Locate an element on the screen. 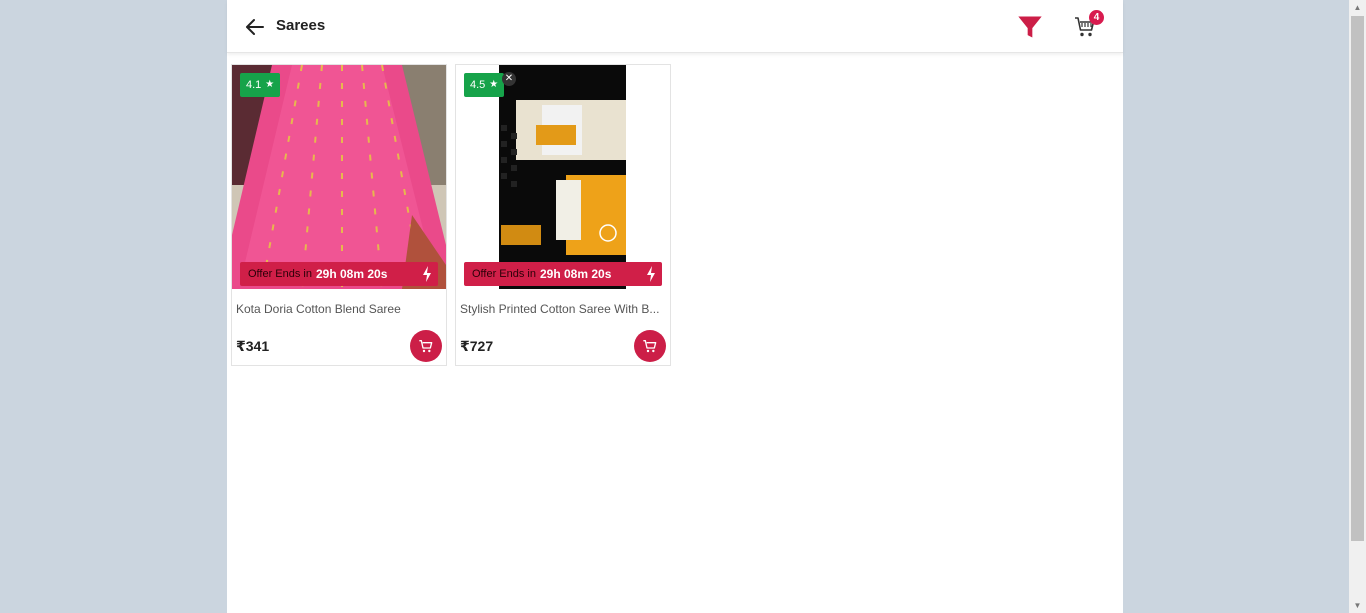 This screenshot has width=1366, height=613. rating-badge: 4.1 ★ is located at coordinates (260, 85).